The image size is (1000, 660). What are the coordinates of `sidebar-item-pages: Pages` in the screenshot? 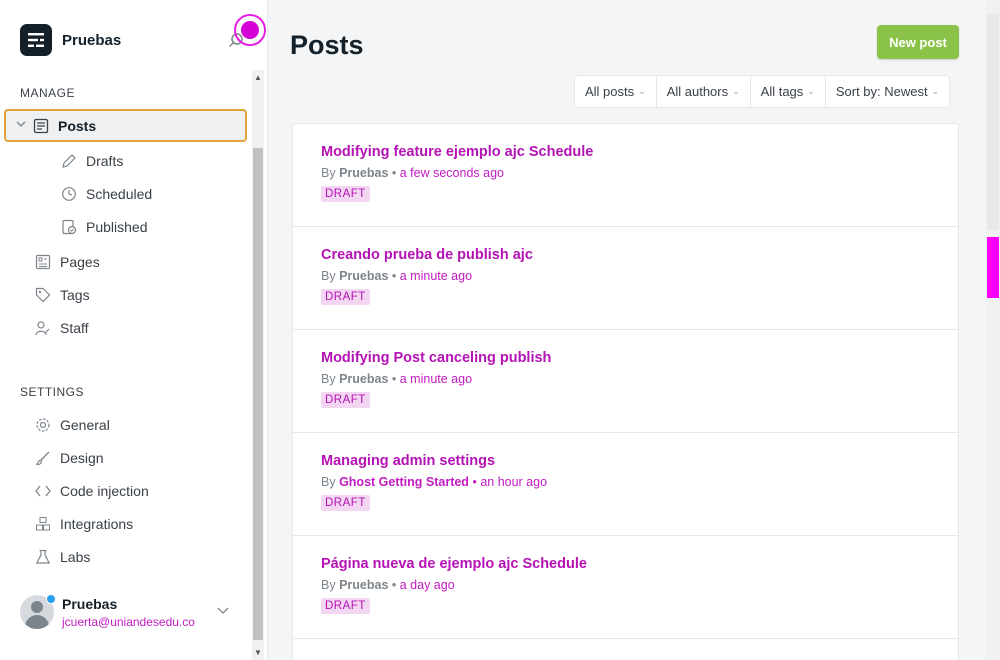 It's located at (134, 261).